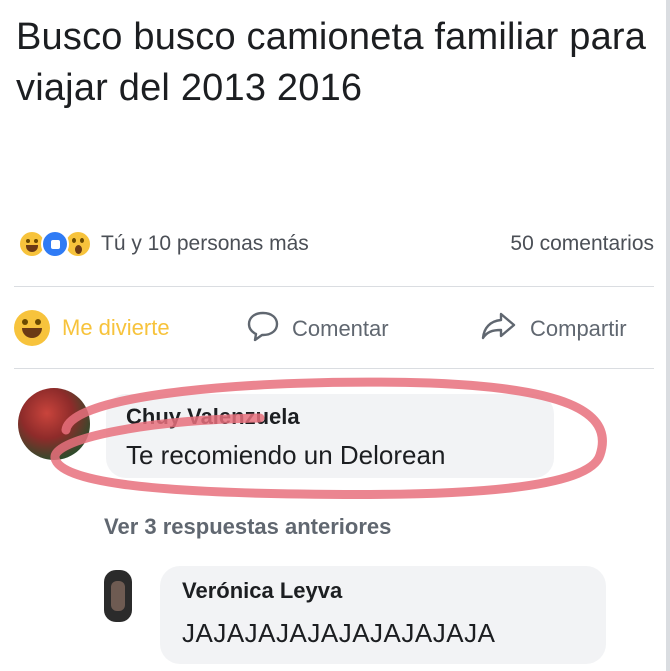 The image size is (670, 671). I want to click on haha-button: Me divierte, so click(92, 328).